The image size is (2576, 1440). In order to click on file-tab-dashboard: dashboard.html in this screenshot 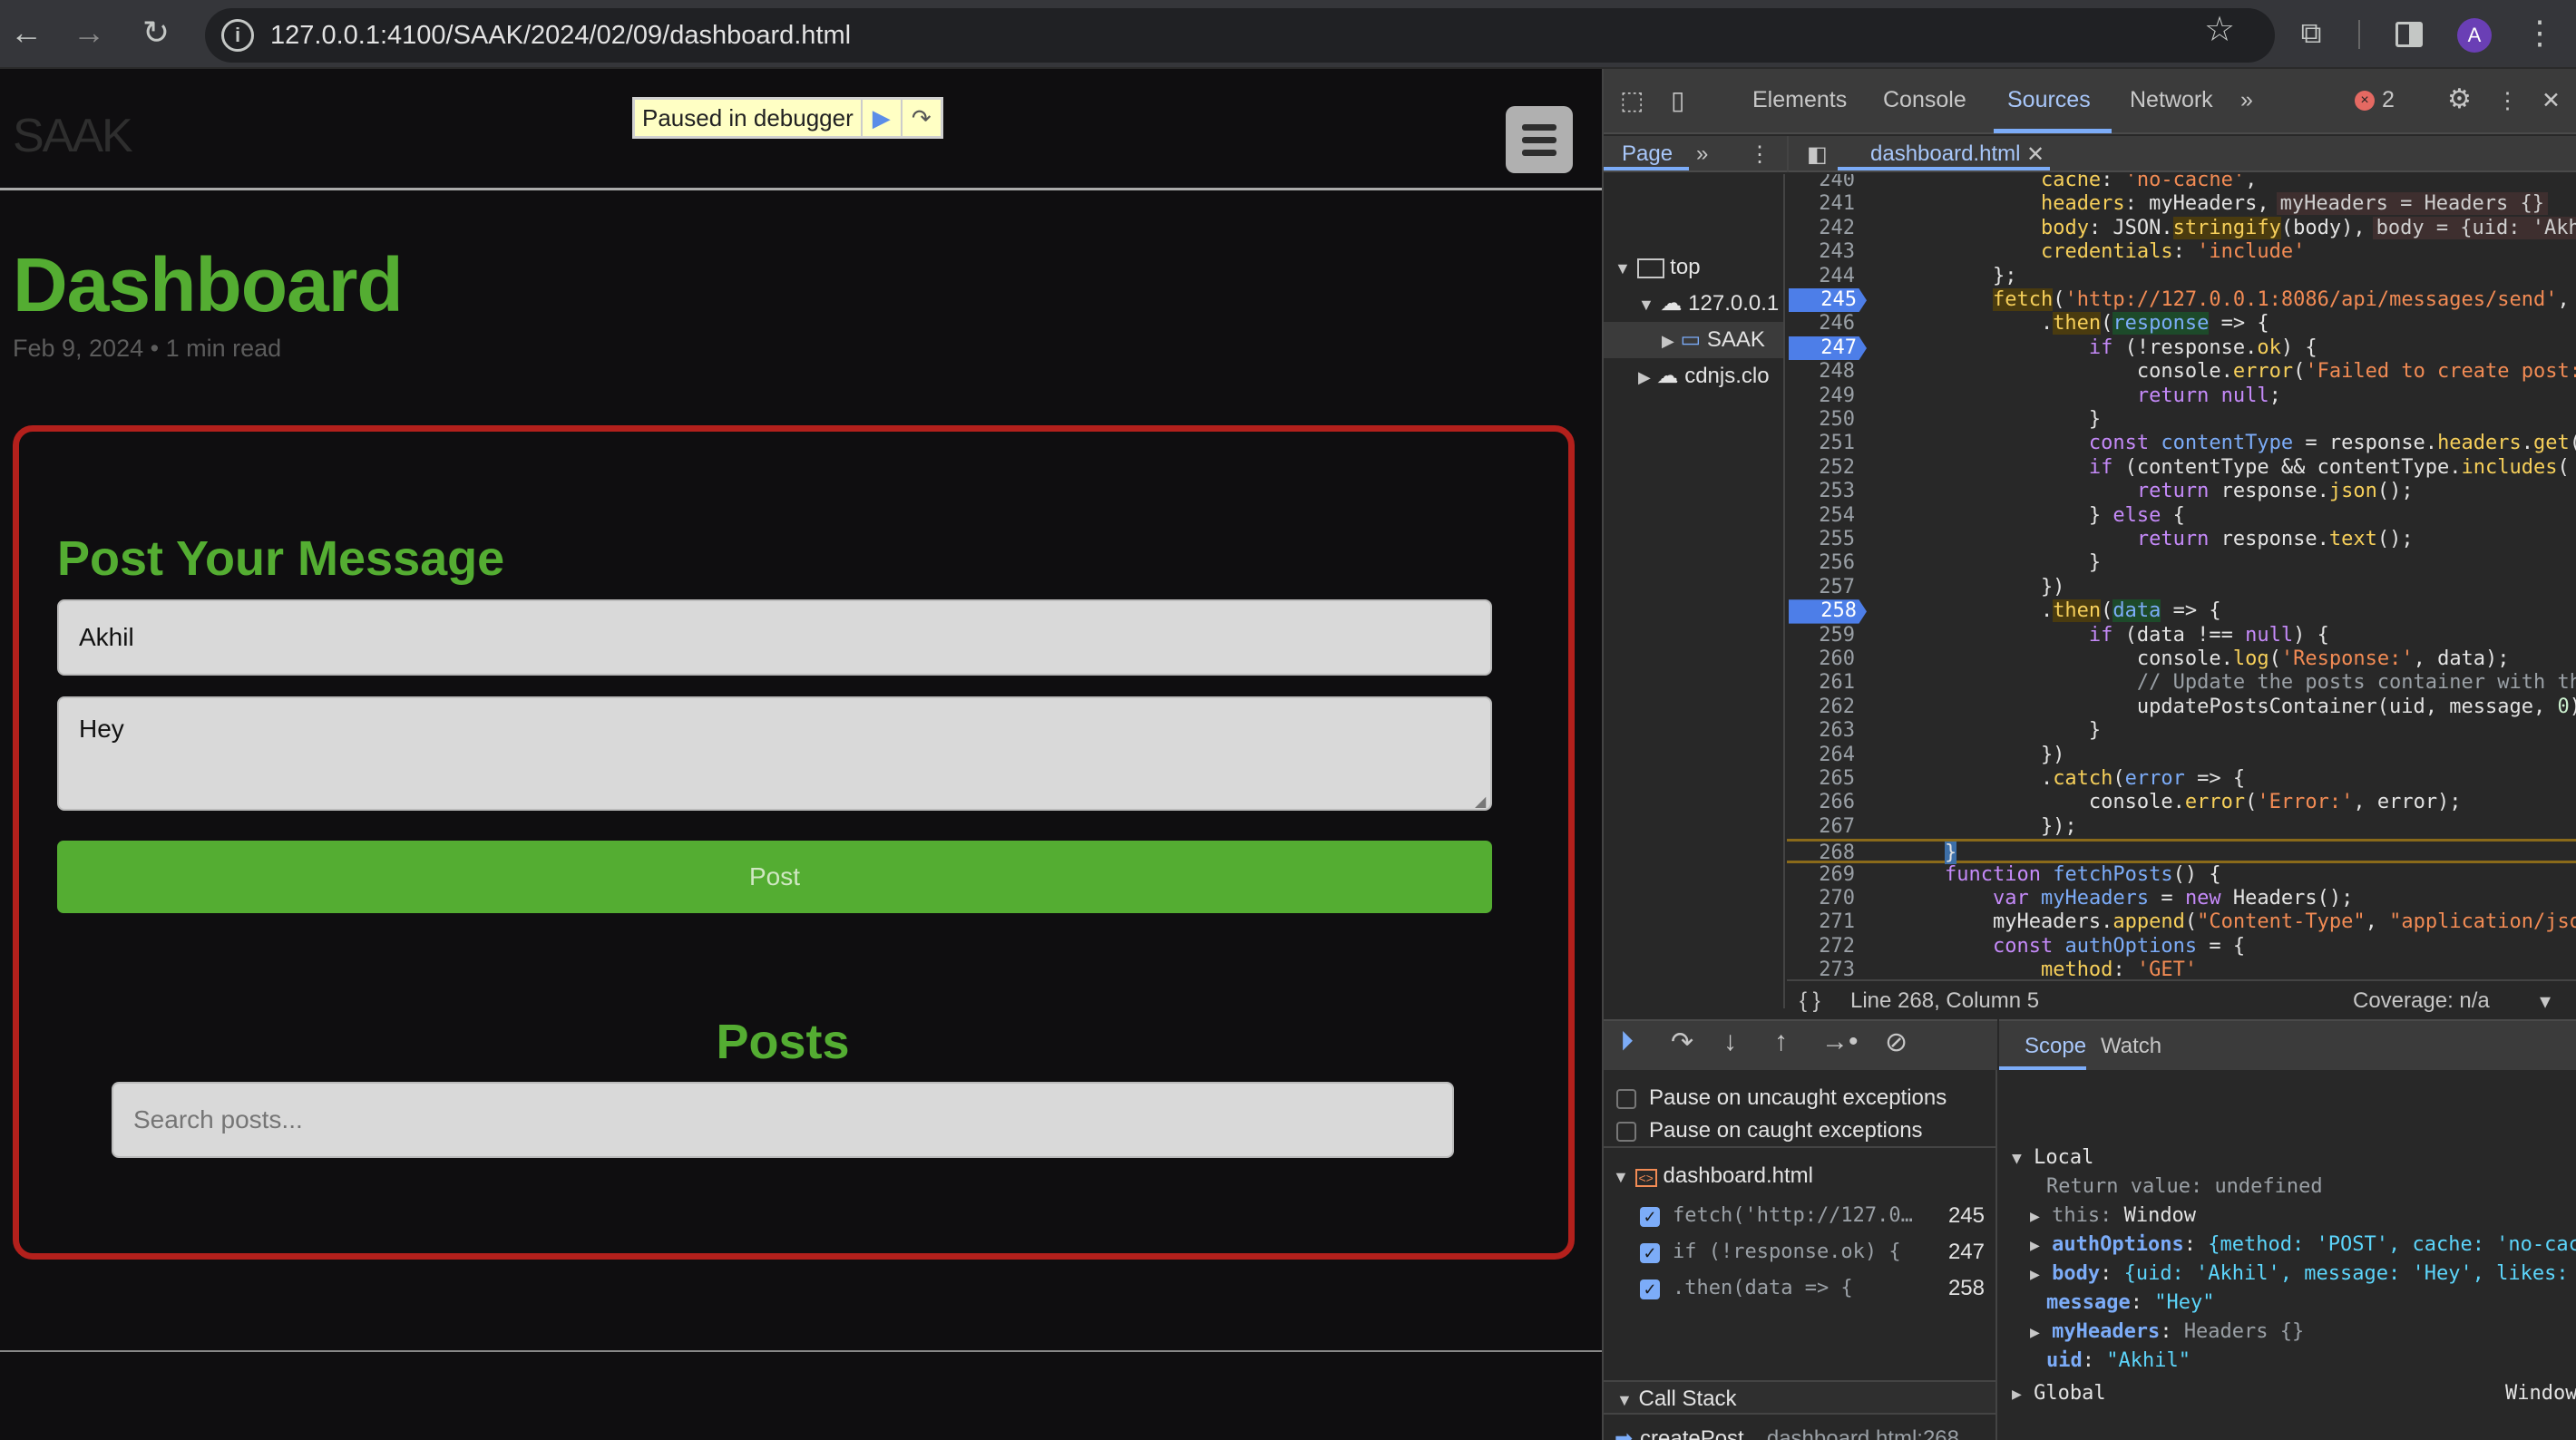, I will do `click(1945, 154)`.